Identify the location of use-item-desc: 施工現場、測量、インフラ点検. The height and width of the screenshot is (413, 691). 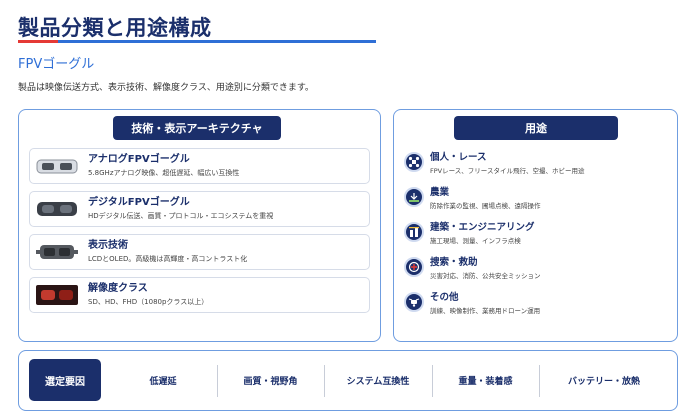
(475, 241).